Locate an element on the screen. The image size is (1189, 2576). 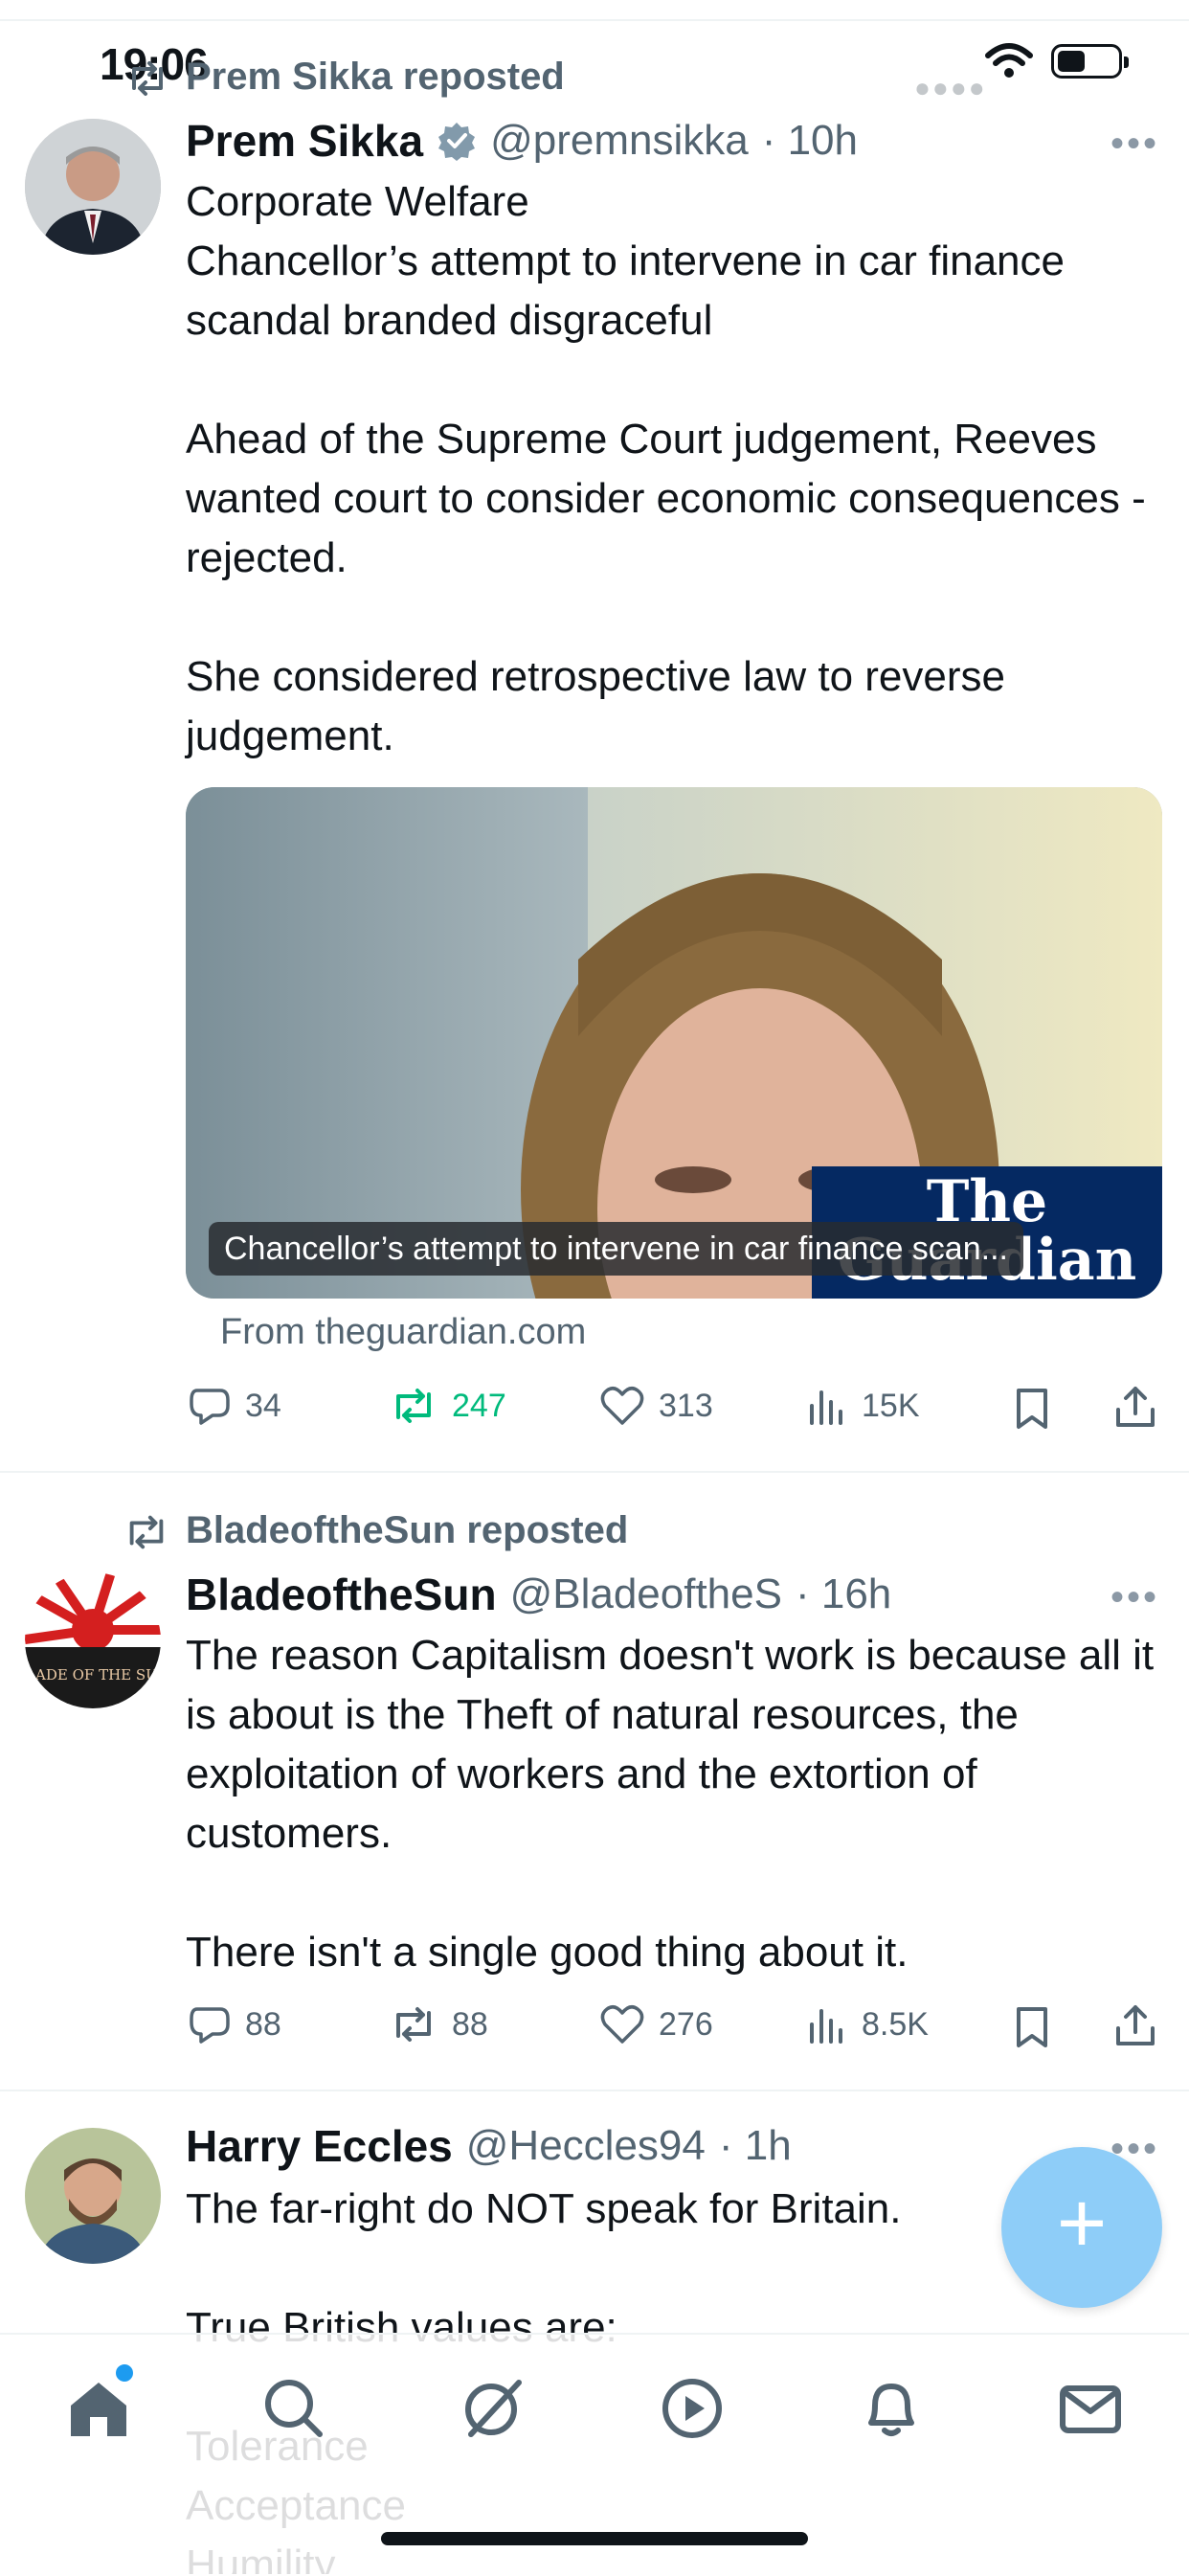
post-header: Prem Sikka @premnsikka · 10h is located at coordinates (522, 141).